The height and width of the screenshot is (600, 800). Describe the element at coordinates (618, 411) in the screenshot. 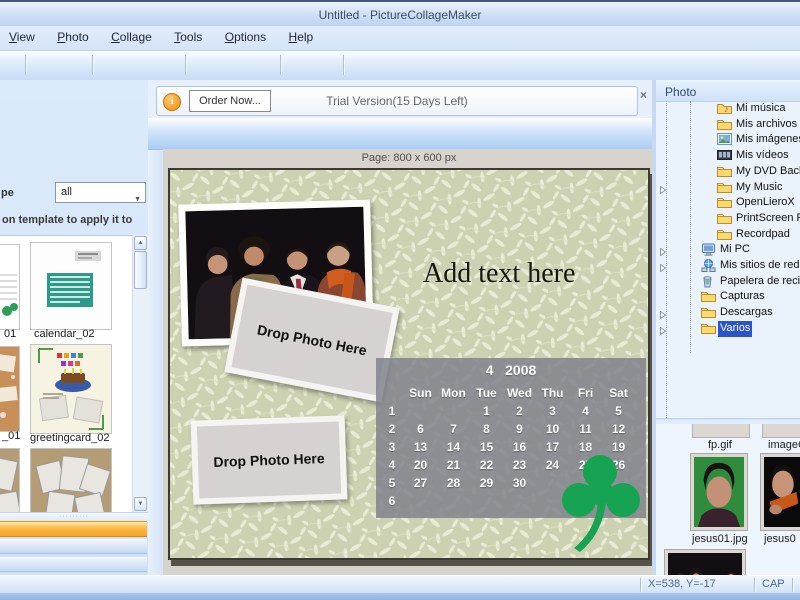

I see `calendar-day-cell: 5` at that location.